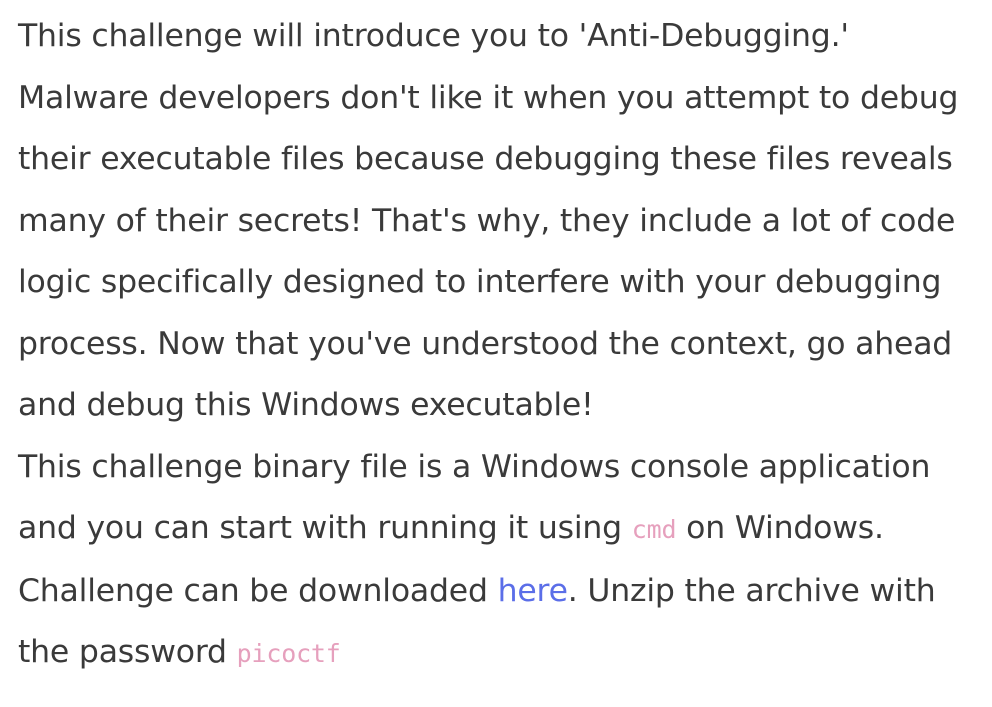  I want to click on download-text: Challenge can be downloaded, so click(258, 590).